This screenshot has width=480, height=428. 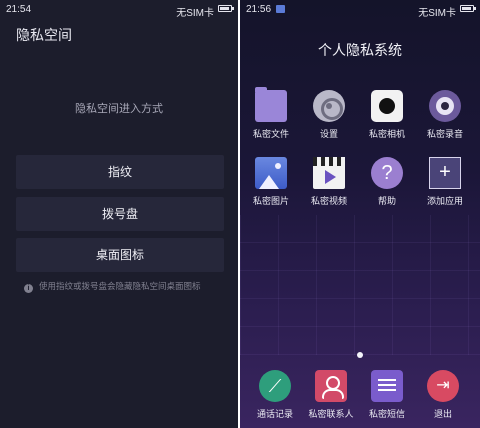 I want to click on app-private-camera: 私密相机, so click(x=387, y=115).